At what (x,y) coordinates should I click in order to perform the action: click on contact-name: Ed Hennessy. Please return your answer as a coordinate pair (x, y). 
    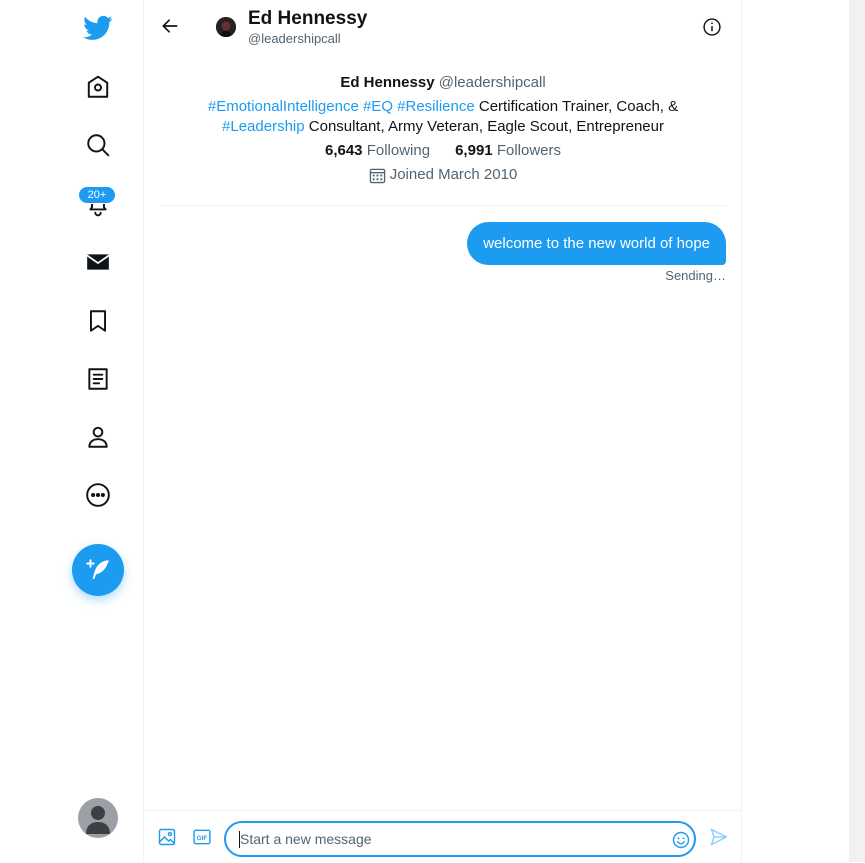
    Looking at the image, I should click on (307, 19).